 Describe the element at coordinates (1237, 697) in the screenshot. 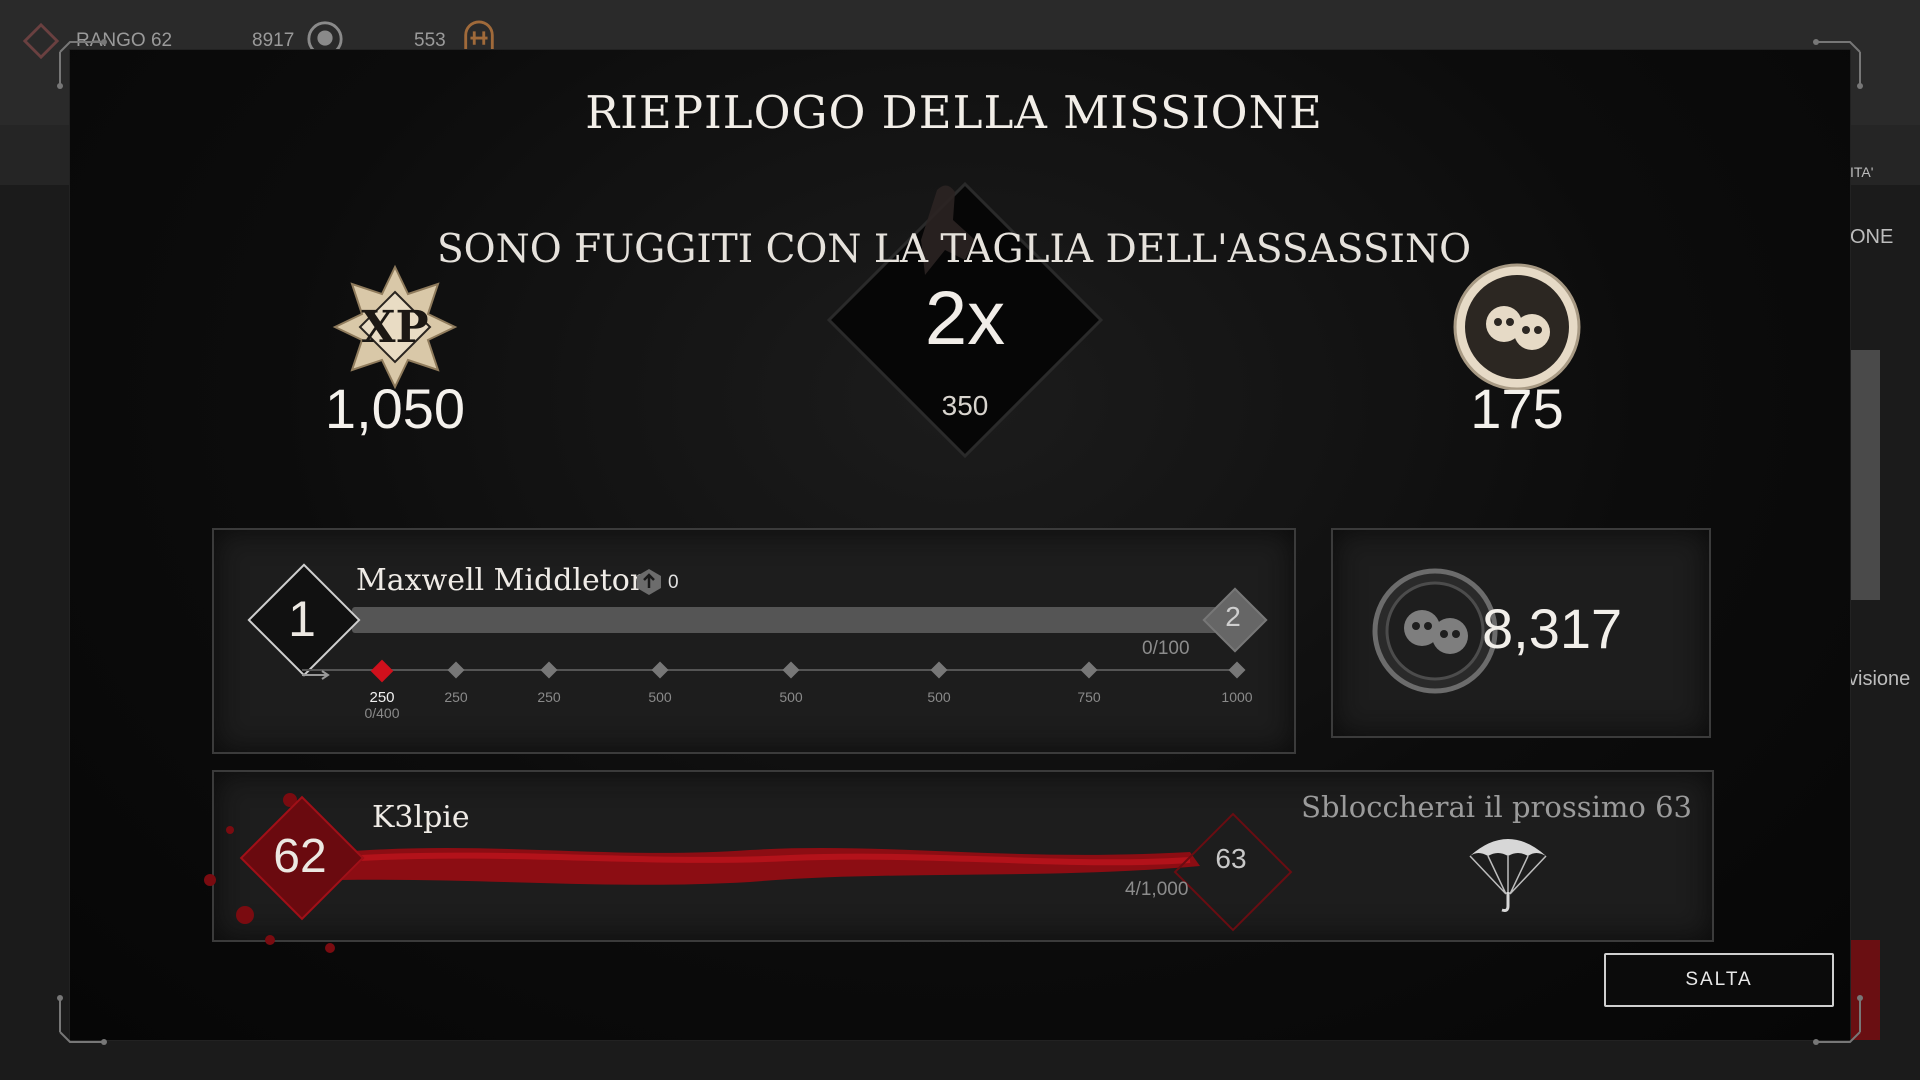

I see `milestone-label: 1000` at that location.